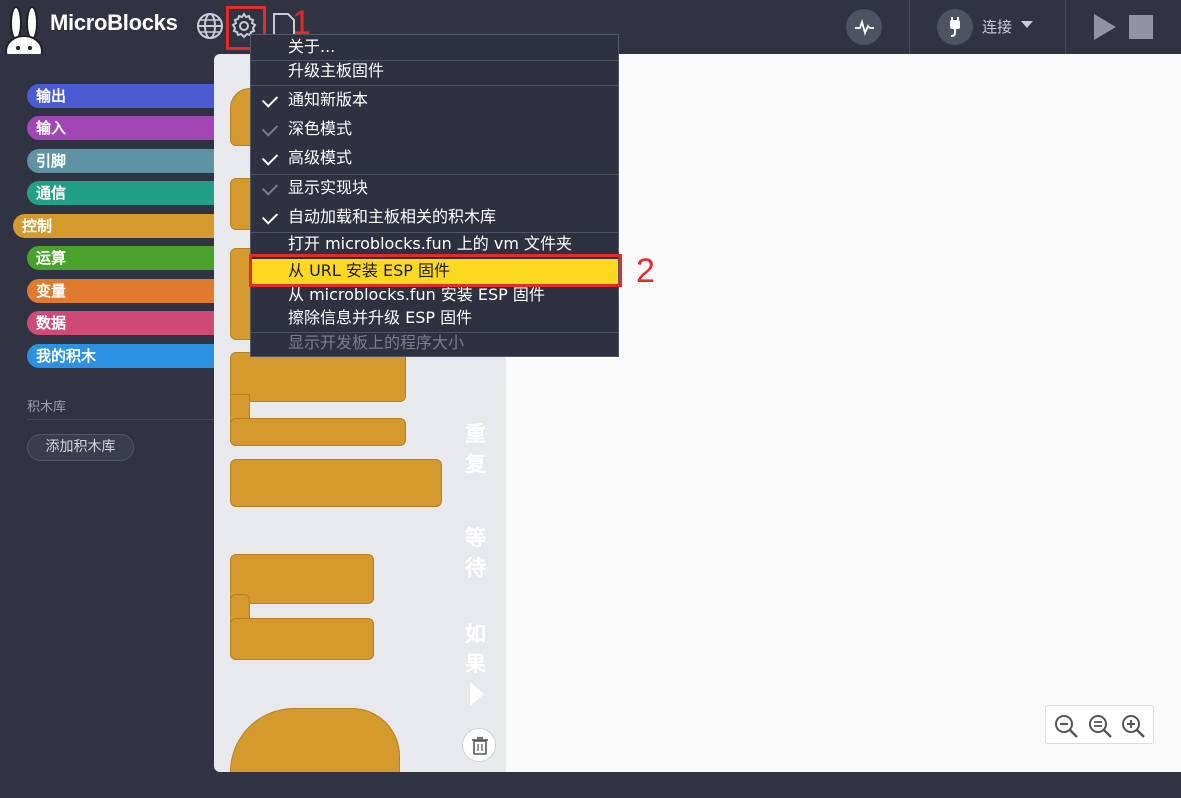 This screenshot has height=798, width=1181. I want to click on zoom-in-icon, so click(1133, 726).